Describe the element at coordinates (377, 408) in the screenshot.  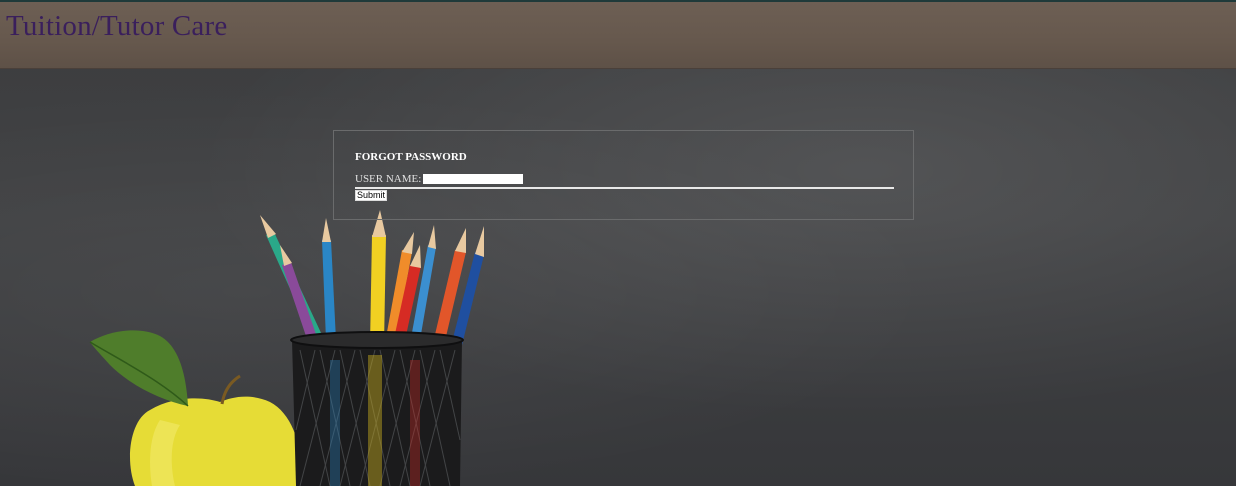
I see `pencil-cup-icon` at that location.